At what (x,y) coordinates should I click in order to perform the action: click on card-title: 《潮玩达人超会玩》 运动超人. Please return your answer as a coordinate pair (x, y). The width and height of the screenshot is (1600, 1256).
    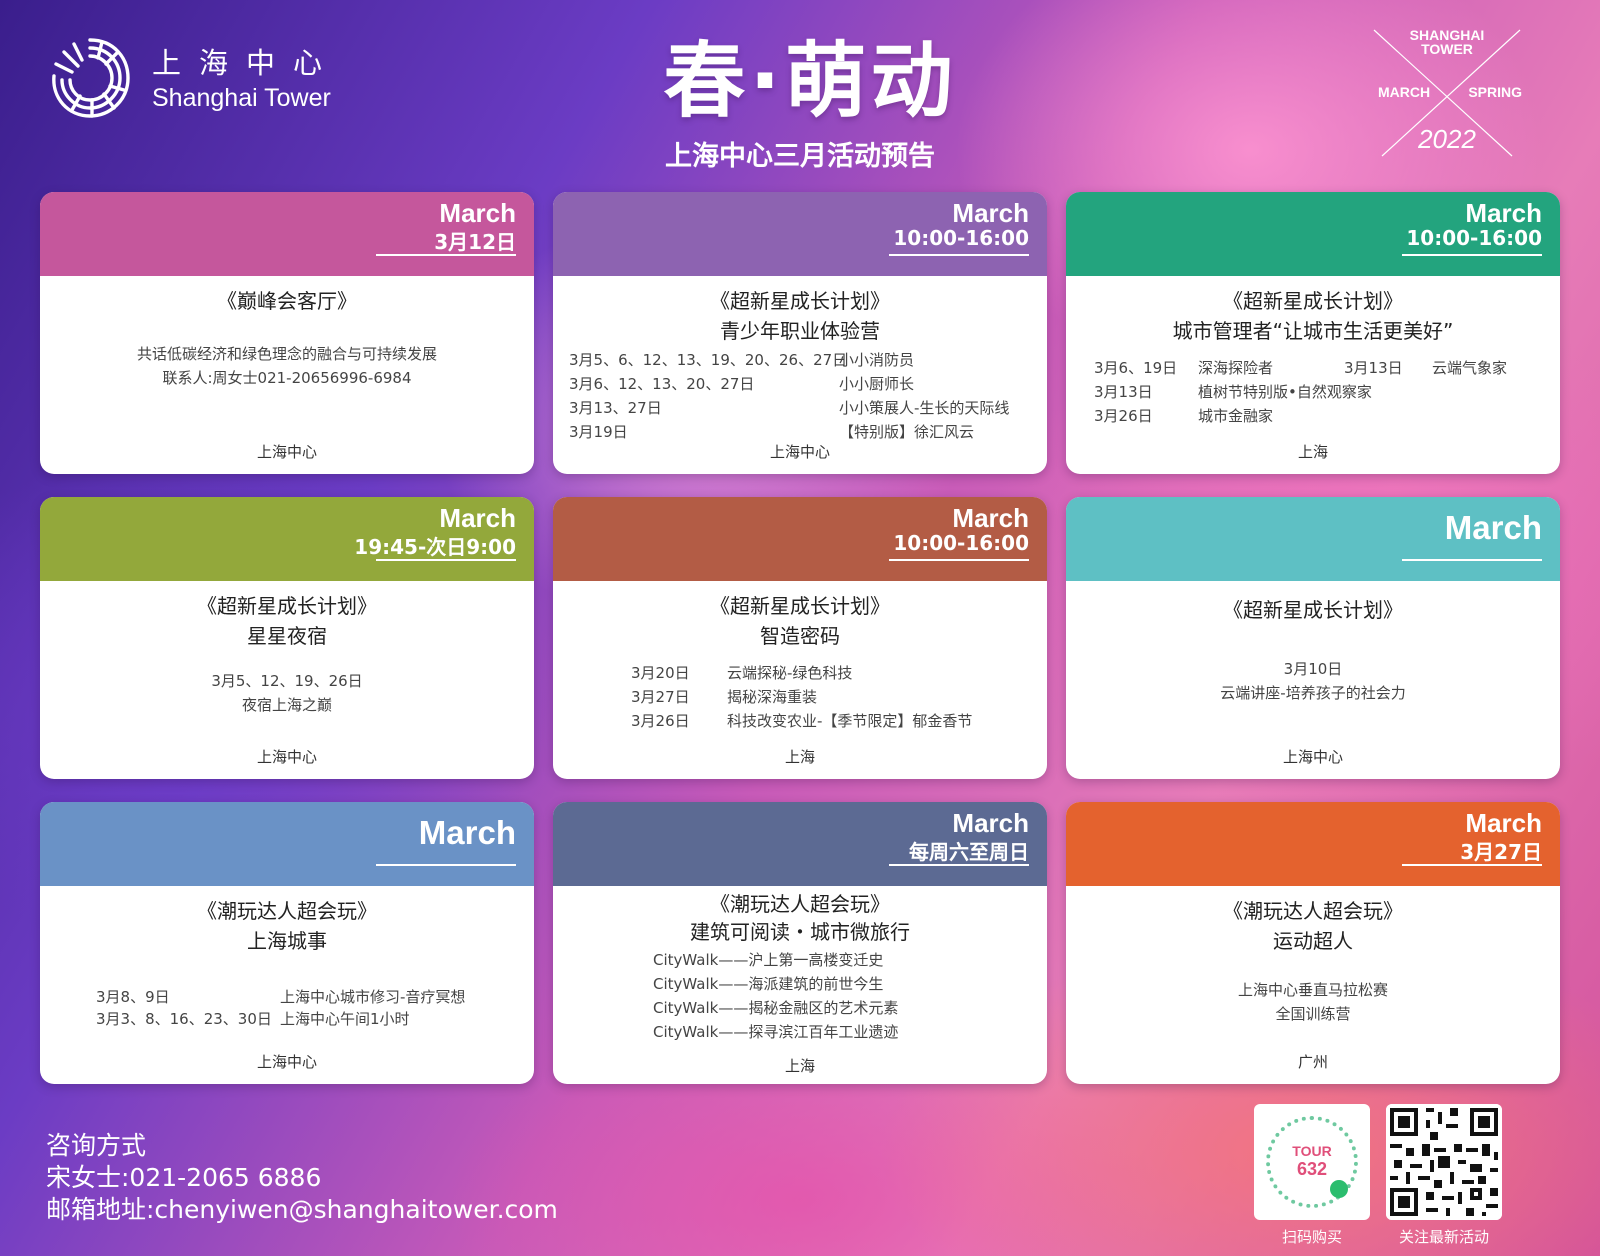
    Looking at the image, I should click on (1313, 926).